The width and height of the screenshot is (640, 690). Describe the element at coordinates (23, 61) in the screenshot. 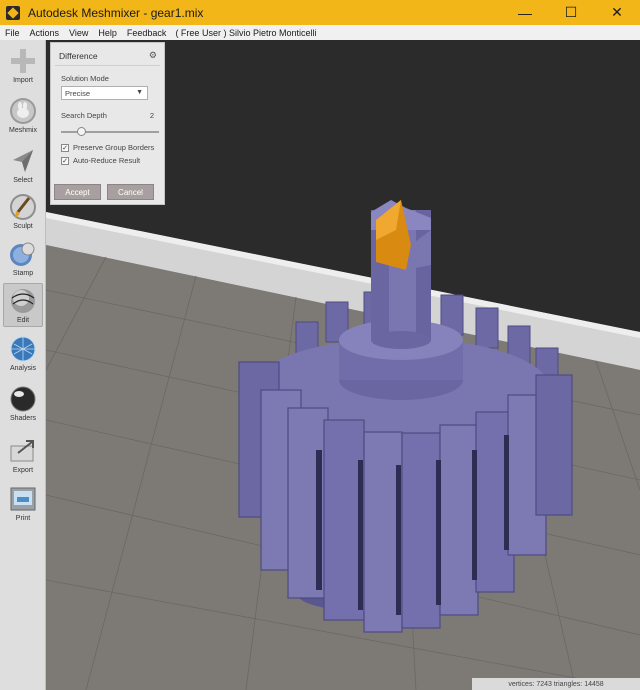

I see `plus-icon` at that location.